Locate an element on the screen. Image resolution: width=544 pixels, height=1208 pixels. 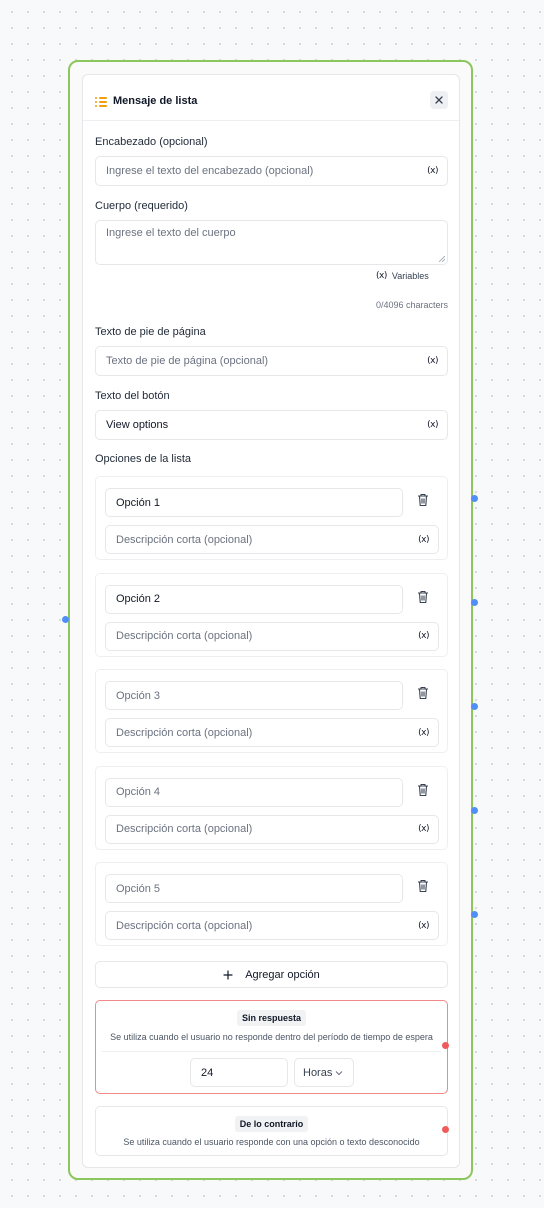
close-button is located at coordinates (439, 100).